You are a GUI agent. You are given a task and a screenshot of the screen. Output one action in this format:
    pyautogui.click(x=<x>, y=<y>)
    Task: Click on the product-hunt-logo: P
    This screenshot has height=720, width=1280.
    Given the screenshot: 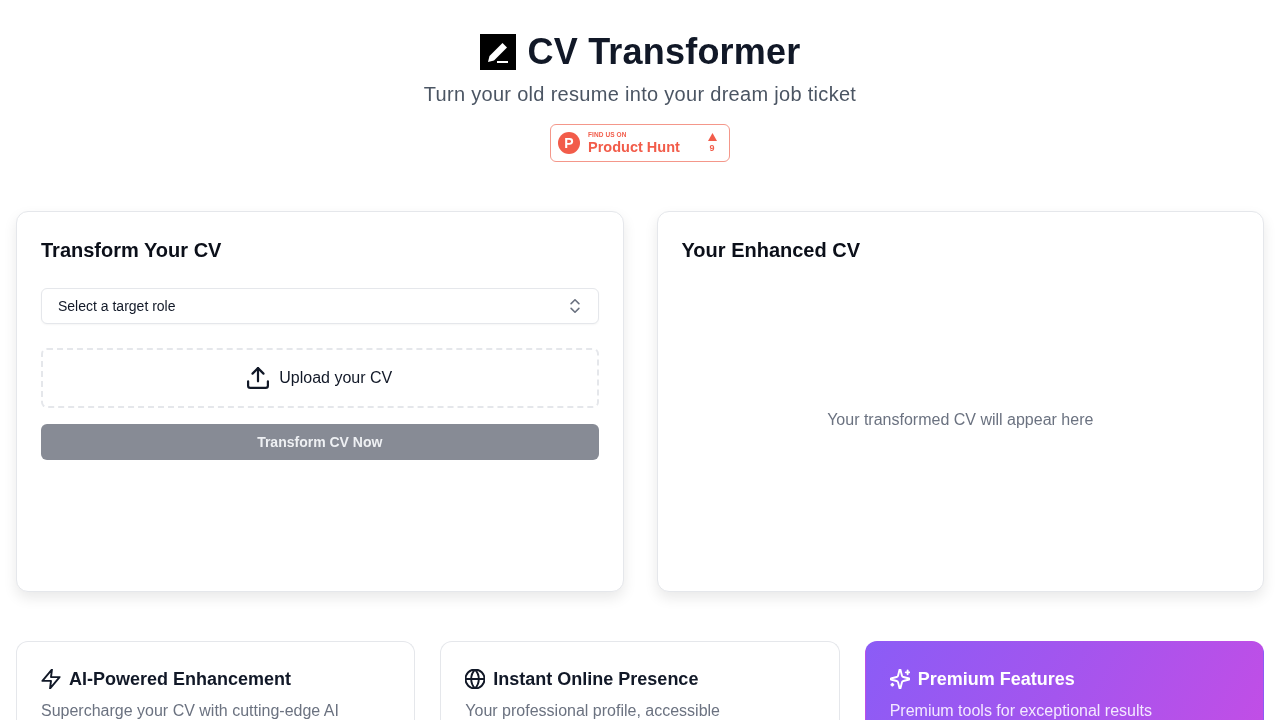 What is the action you would take?
    pyautogui.click(x=569, y=143)
    